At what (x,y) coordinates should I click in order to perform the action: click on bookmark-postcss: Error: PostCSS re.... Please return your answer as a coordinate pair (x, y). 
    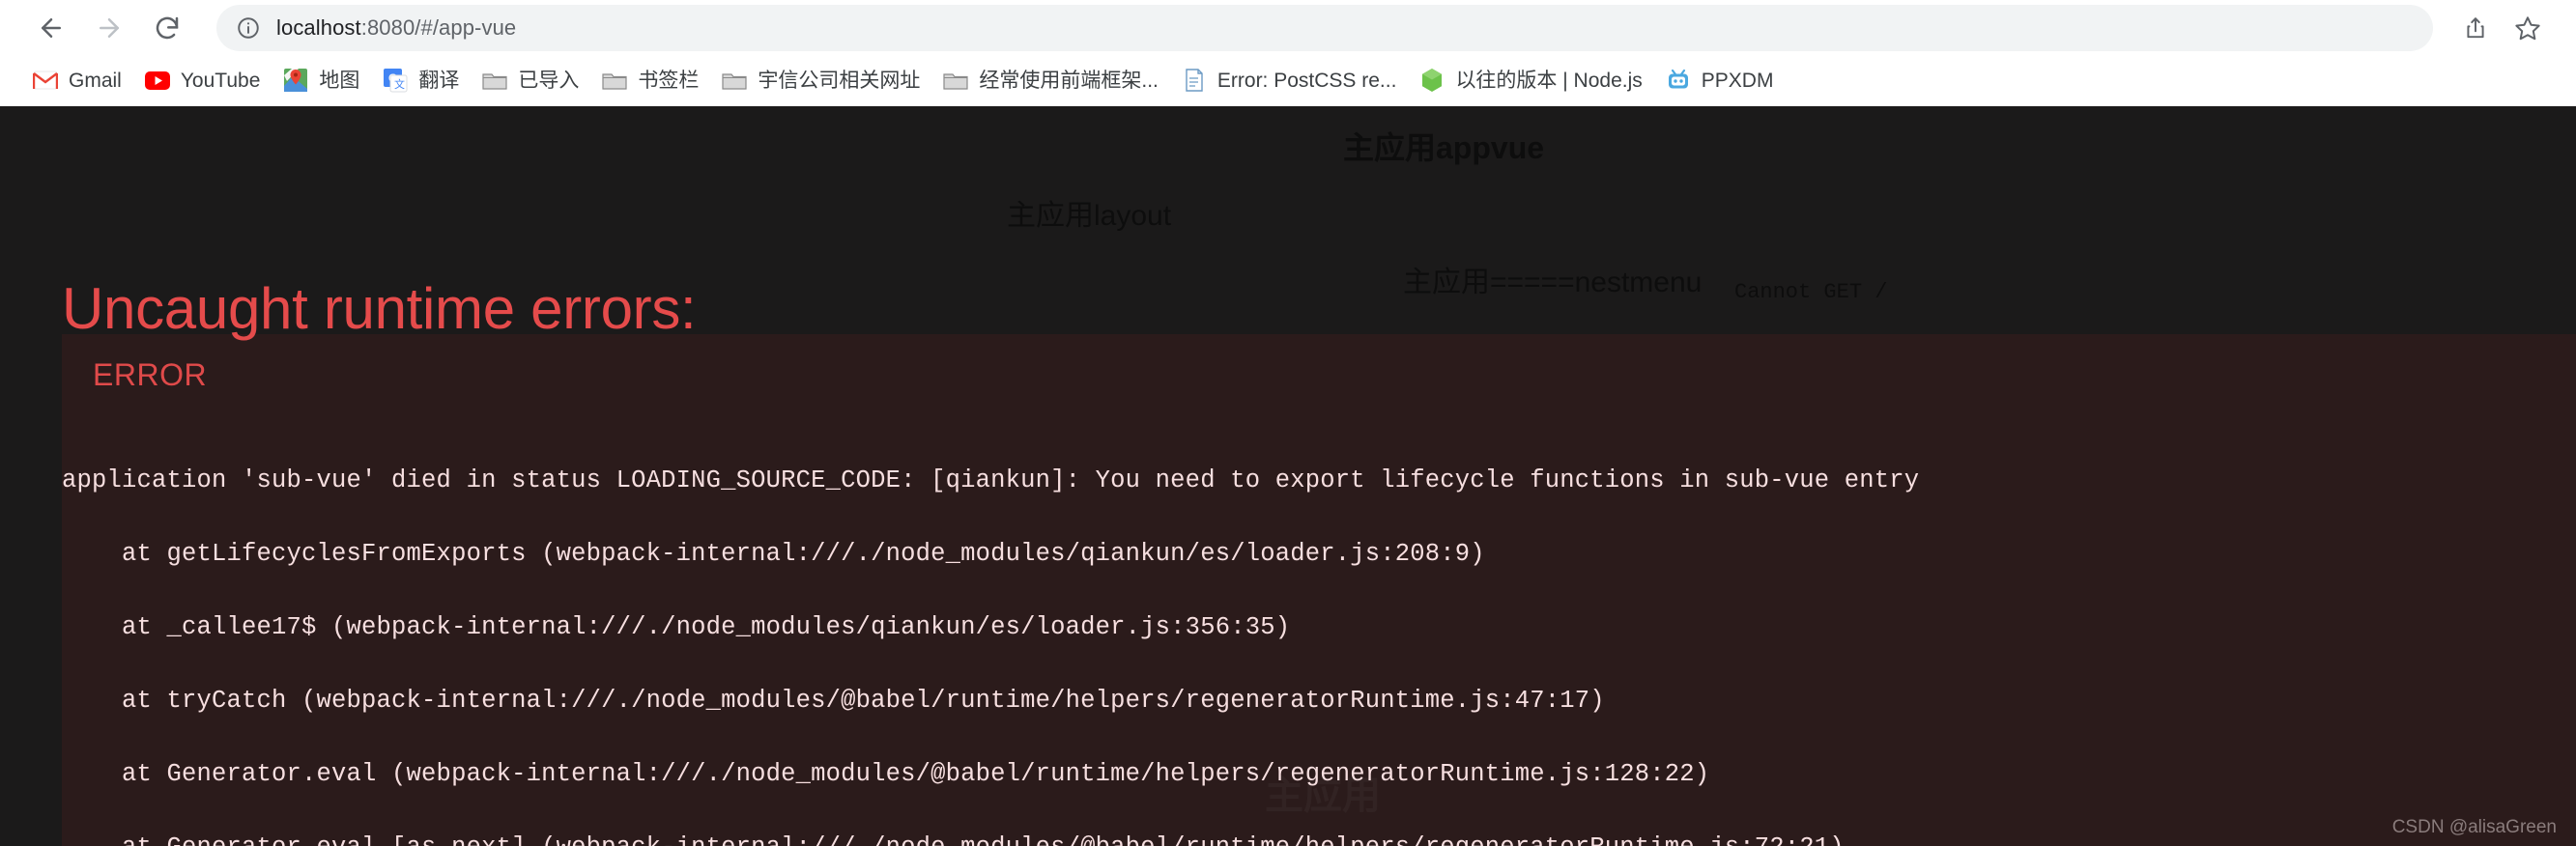
    Looking at the image, I should click on (1289, 80).